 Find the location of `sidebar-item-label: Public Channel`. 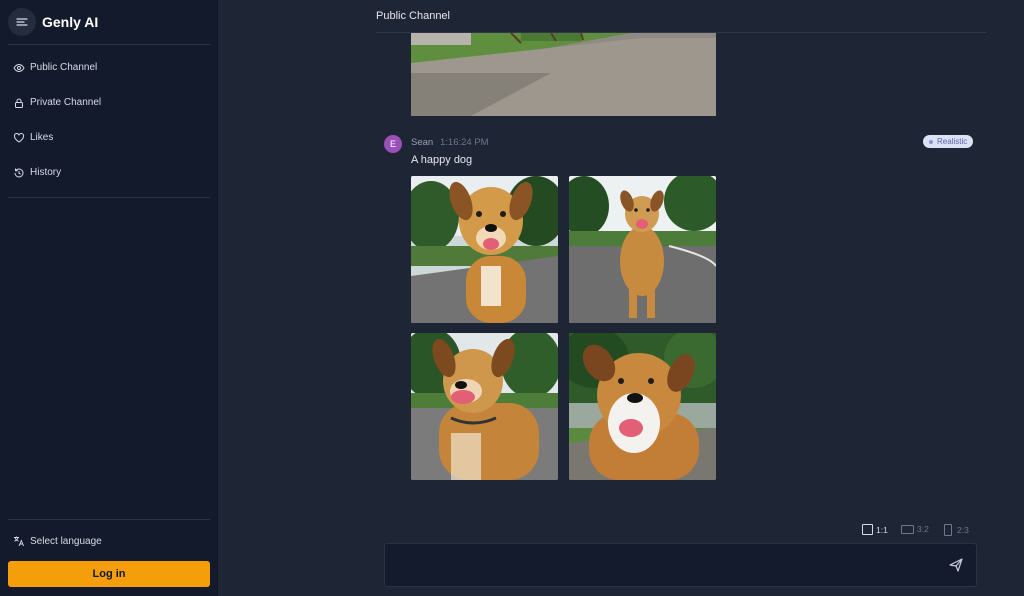

sidebar-item-label: Public Channel is located at coordinates (64, 67).